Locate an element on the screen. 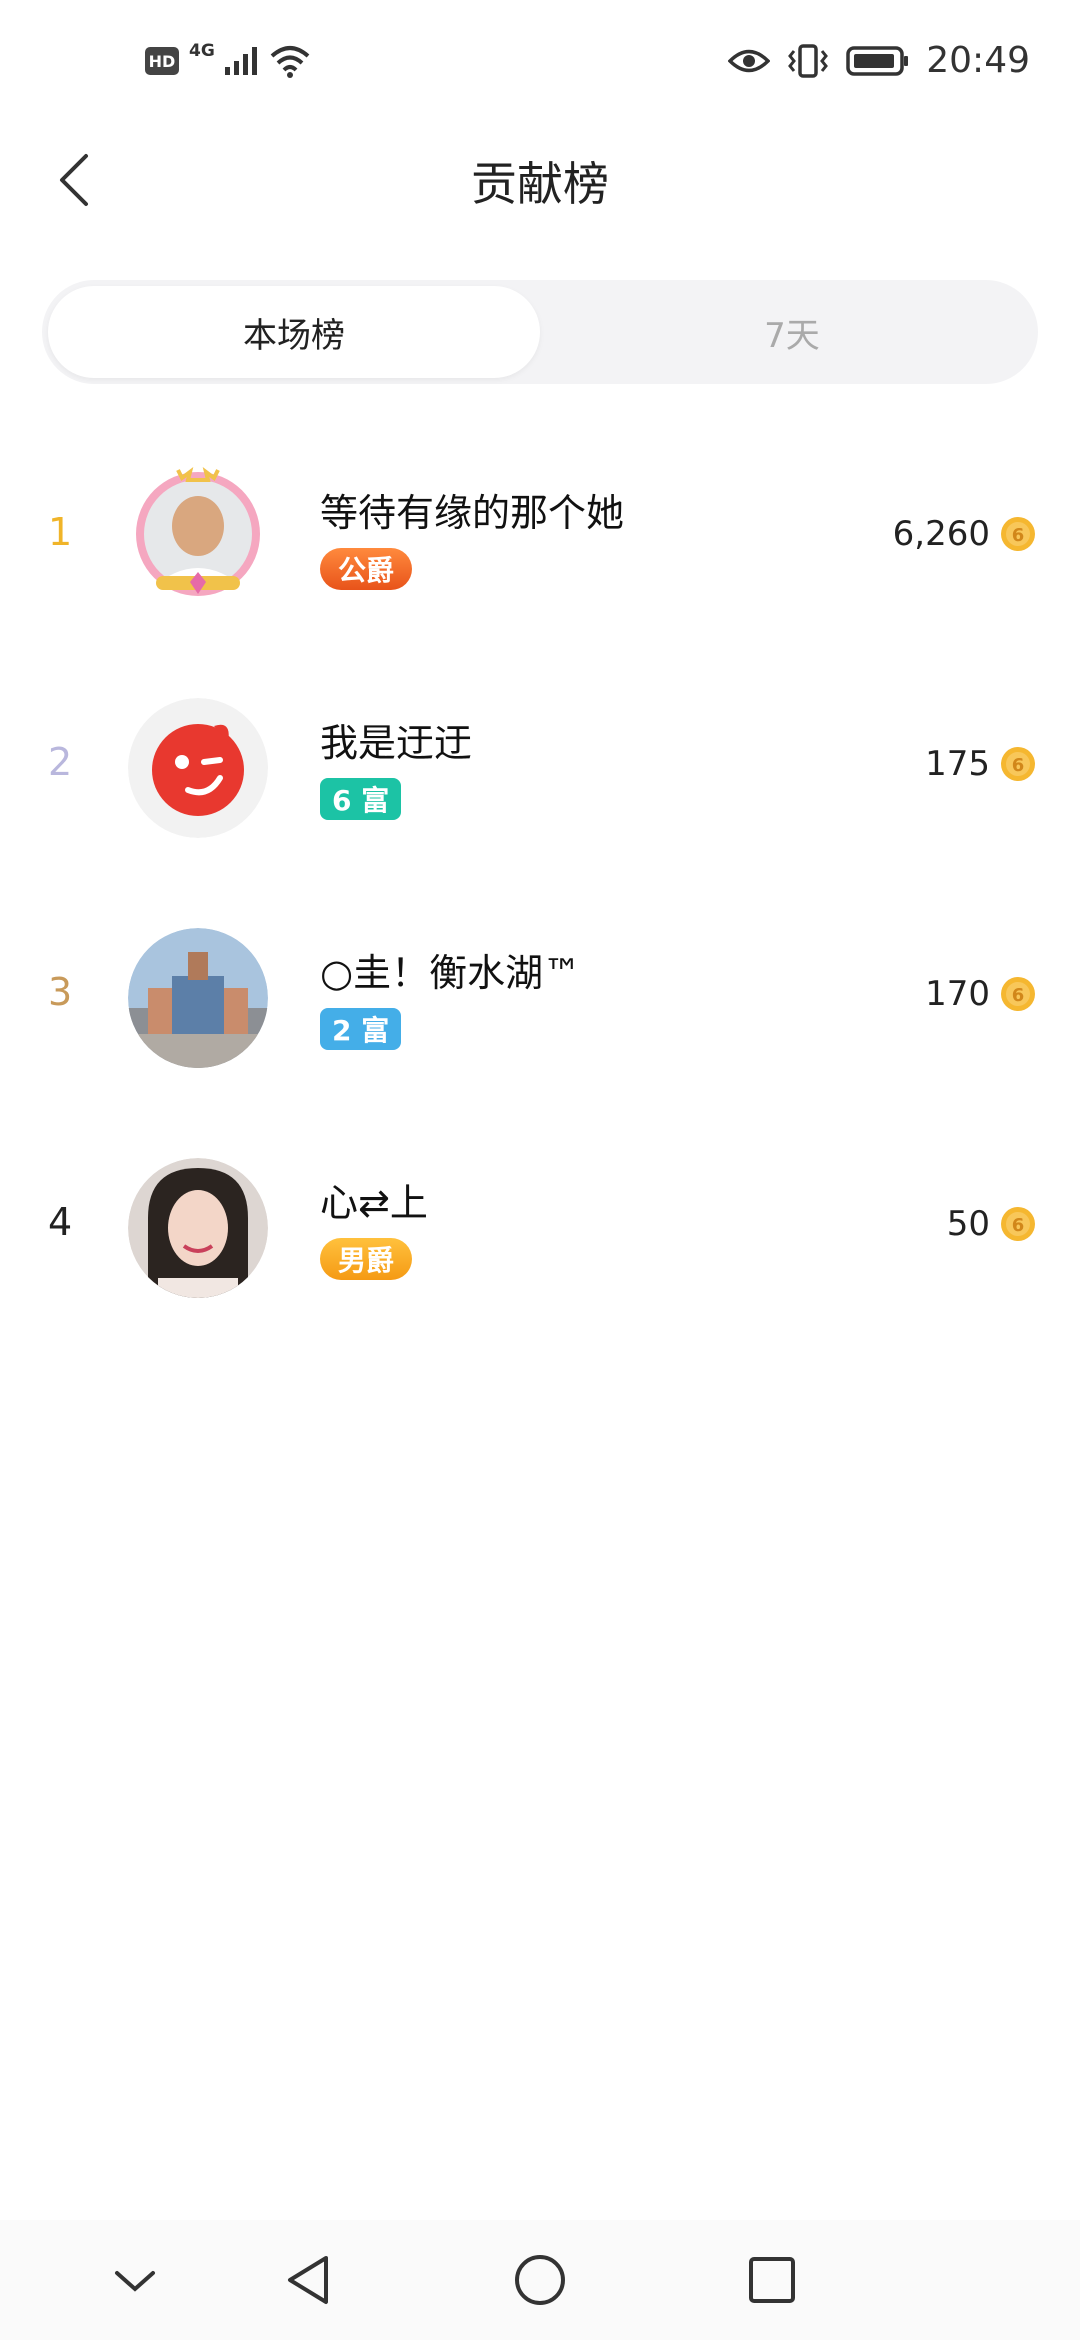  wifi-icon is located at coordinates (290, 62).